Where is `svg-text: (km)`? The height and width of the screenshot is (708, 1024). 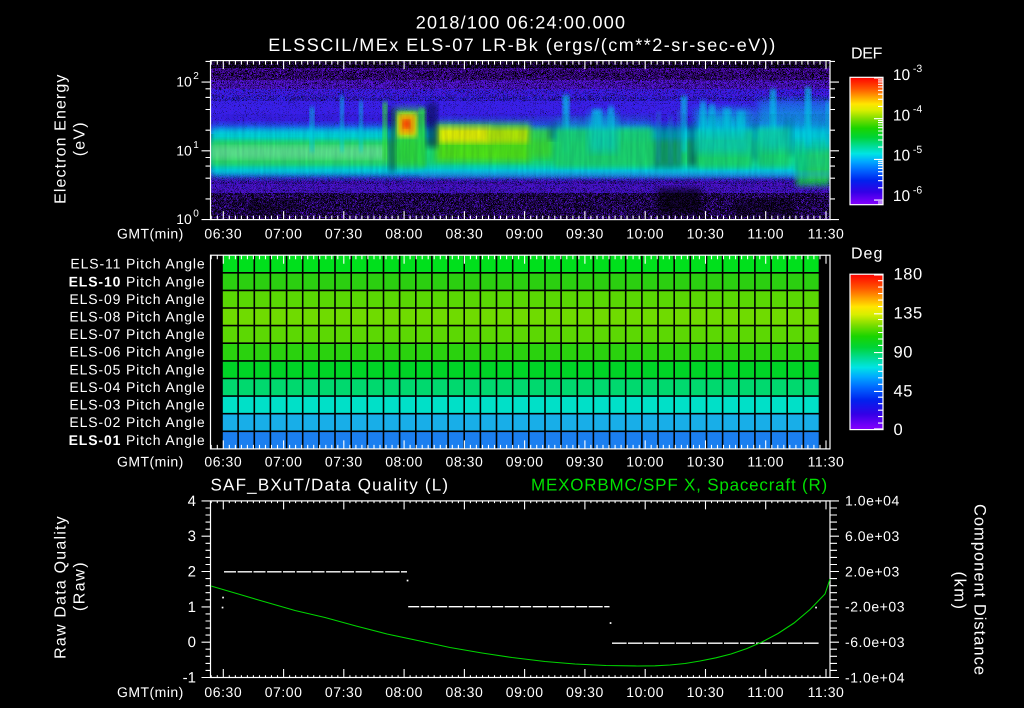
svg-text: (km) is located at coordinates (960, 591).